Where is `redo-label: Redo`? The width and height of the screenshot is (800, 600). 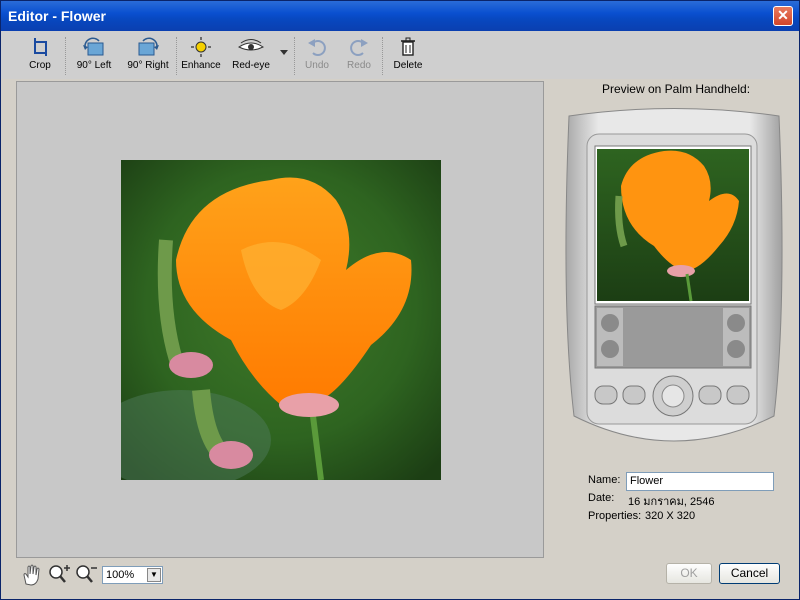 redo-label: Redo is located at coordinates (359, 65).